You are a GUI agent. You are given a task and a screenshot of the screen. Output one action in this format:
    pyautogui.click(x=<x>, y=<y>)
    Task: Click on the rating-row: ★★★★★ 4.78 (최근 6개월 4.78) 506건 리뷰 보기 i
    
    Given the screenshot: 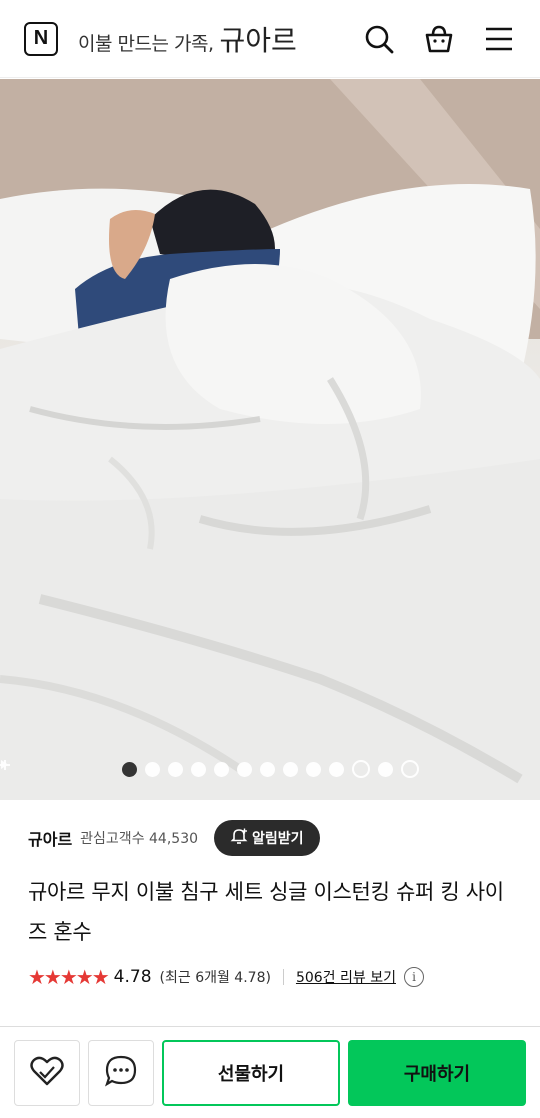 What is the action you would take?
    pyautogui.click(x=270, y=977)
    